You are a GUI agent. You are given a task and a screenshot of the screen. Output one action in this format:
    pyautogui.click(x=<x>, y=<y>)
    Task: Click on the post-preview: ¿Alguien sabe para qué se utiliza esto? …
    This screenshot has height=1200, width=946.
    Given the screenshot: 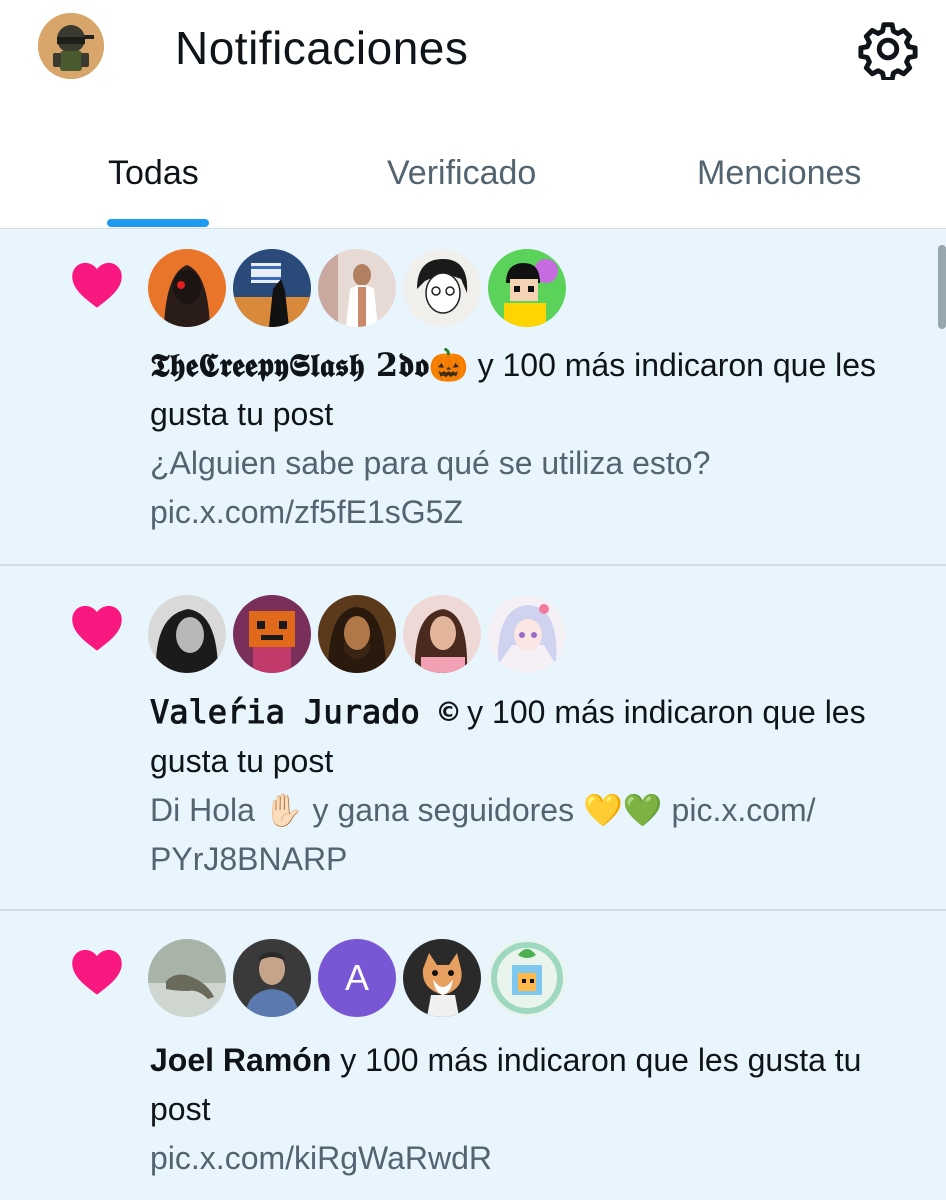 What is the action you would take?
    pyautogui.click(x=540, y=488)
    